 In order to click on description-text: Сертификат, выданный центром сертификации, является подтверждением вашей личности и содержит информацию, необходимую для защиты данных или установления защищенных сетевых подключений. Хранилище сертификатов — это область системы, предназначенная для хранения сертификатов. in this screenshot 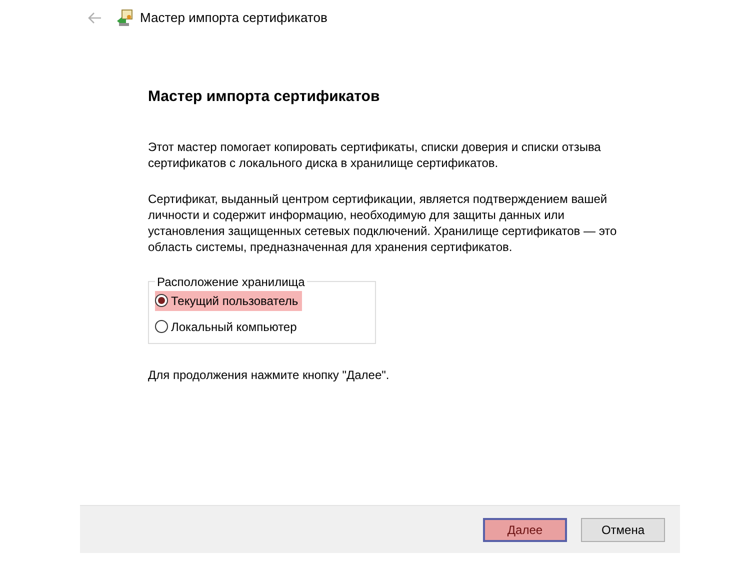, I will do `click(383, 222)`.